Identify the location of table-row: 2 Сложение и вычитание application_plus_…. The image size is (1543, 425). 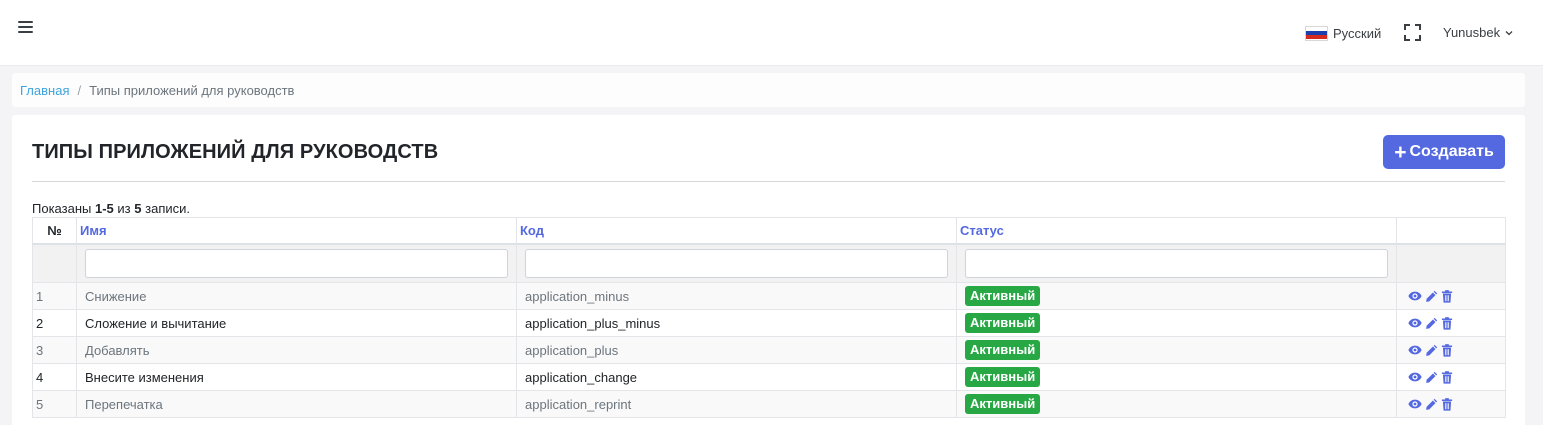
(769, 323).